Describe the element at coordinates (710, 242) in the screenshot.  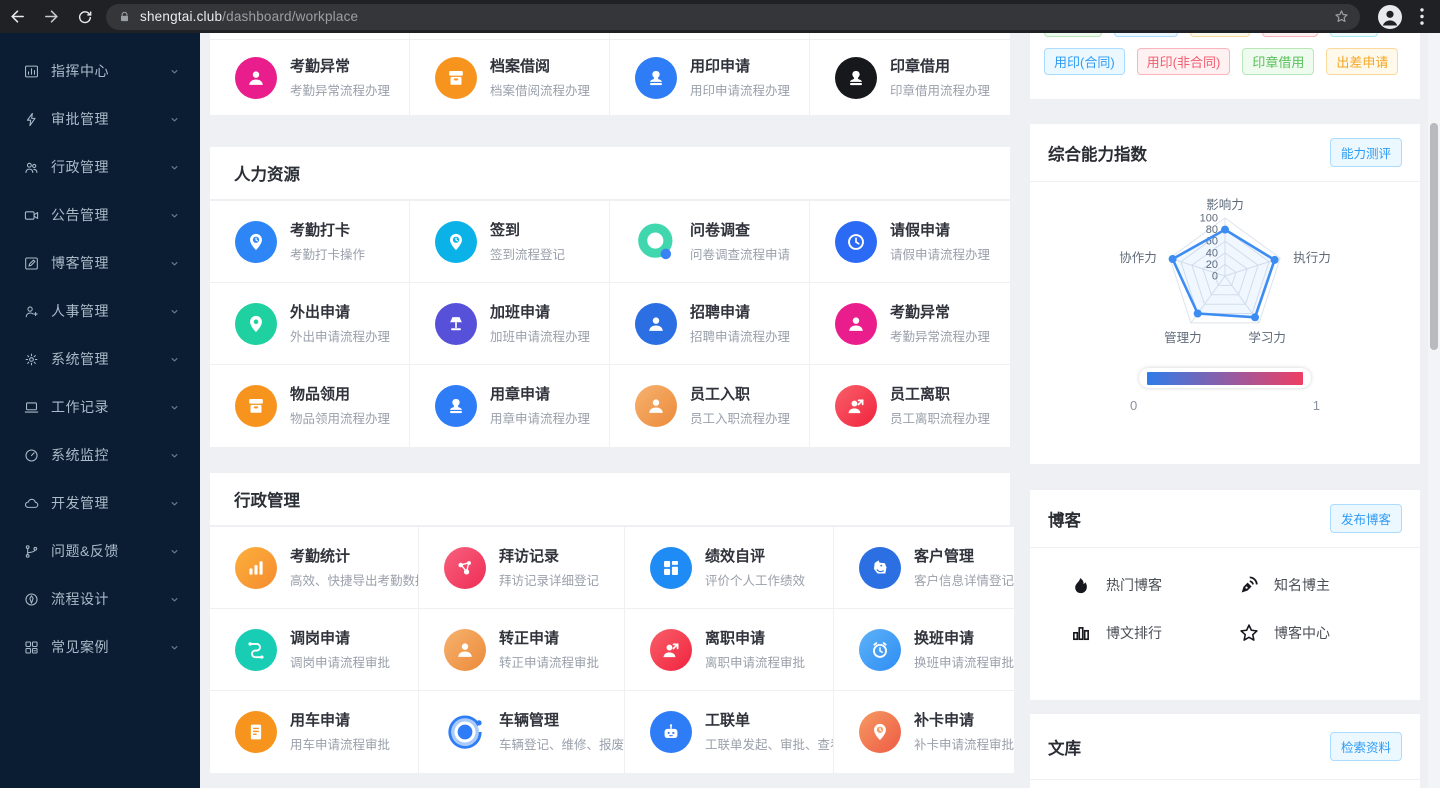
I see `app-card-问卷调查: 问卷调查 问卷调查流程申请` at that location.